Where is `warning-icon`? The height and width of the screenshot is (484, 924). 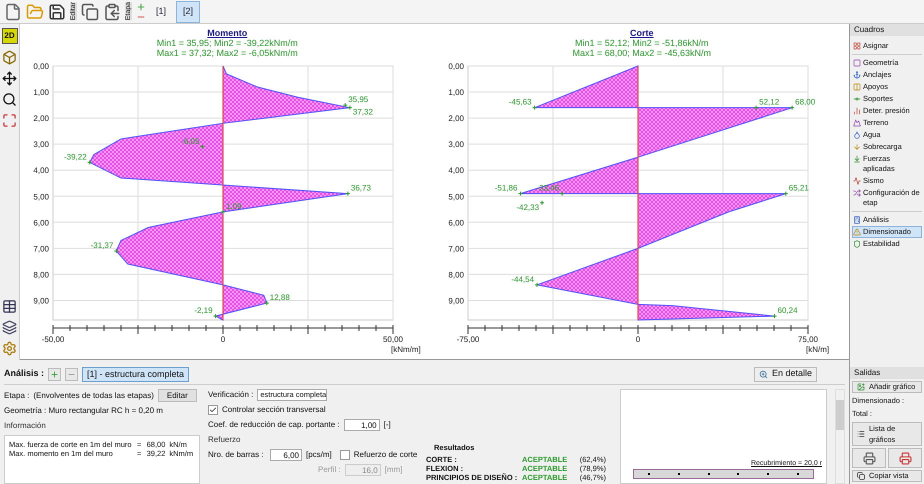 warning-icon is located at coordinates (857, 232).